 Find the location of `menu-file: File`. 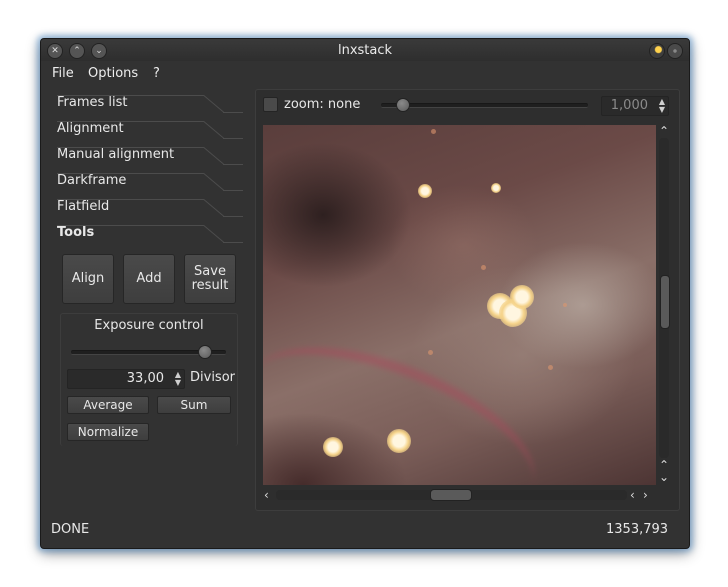

menu-file: File is located at coordinates (63, 73).